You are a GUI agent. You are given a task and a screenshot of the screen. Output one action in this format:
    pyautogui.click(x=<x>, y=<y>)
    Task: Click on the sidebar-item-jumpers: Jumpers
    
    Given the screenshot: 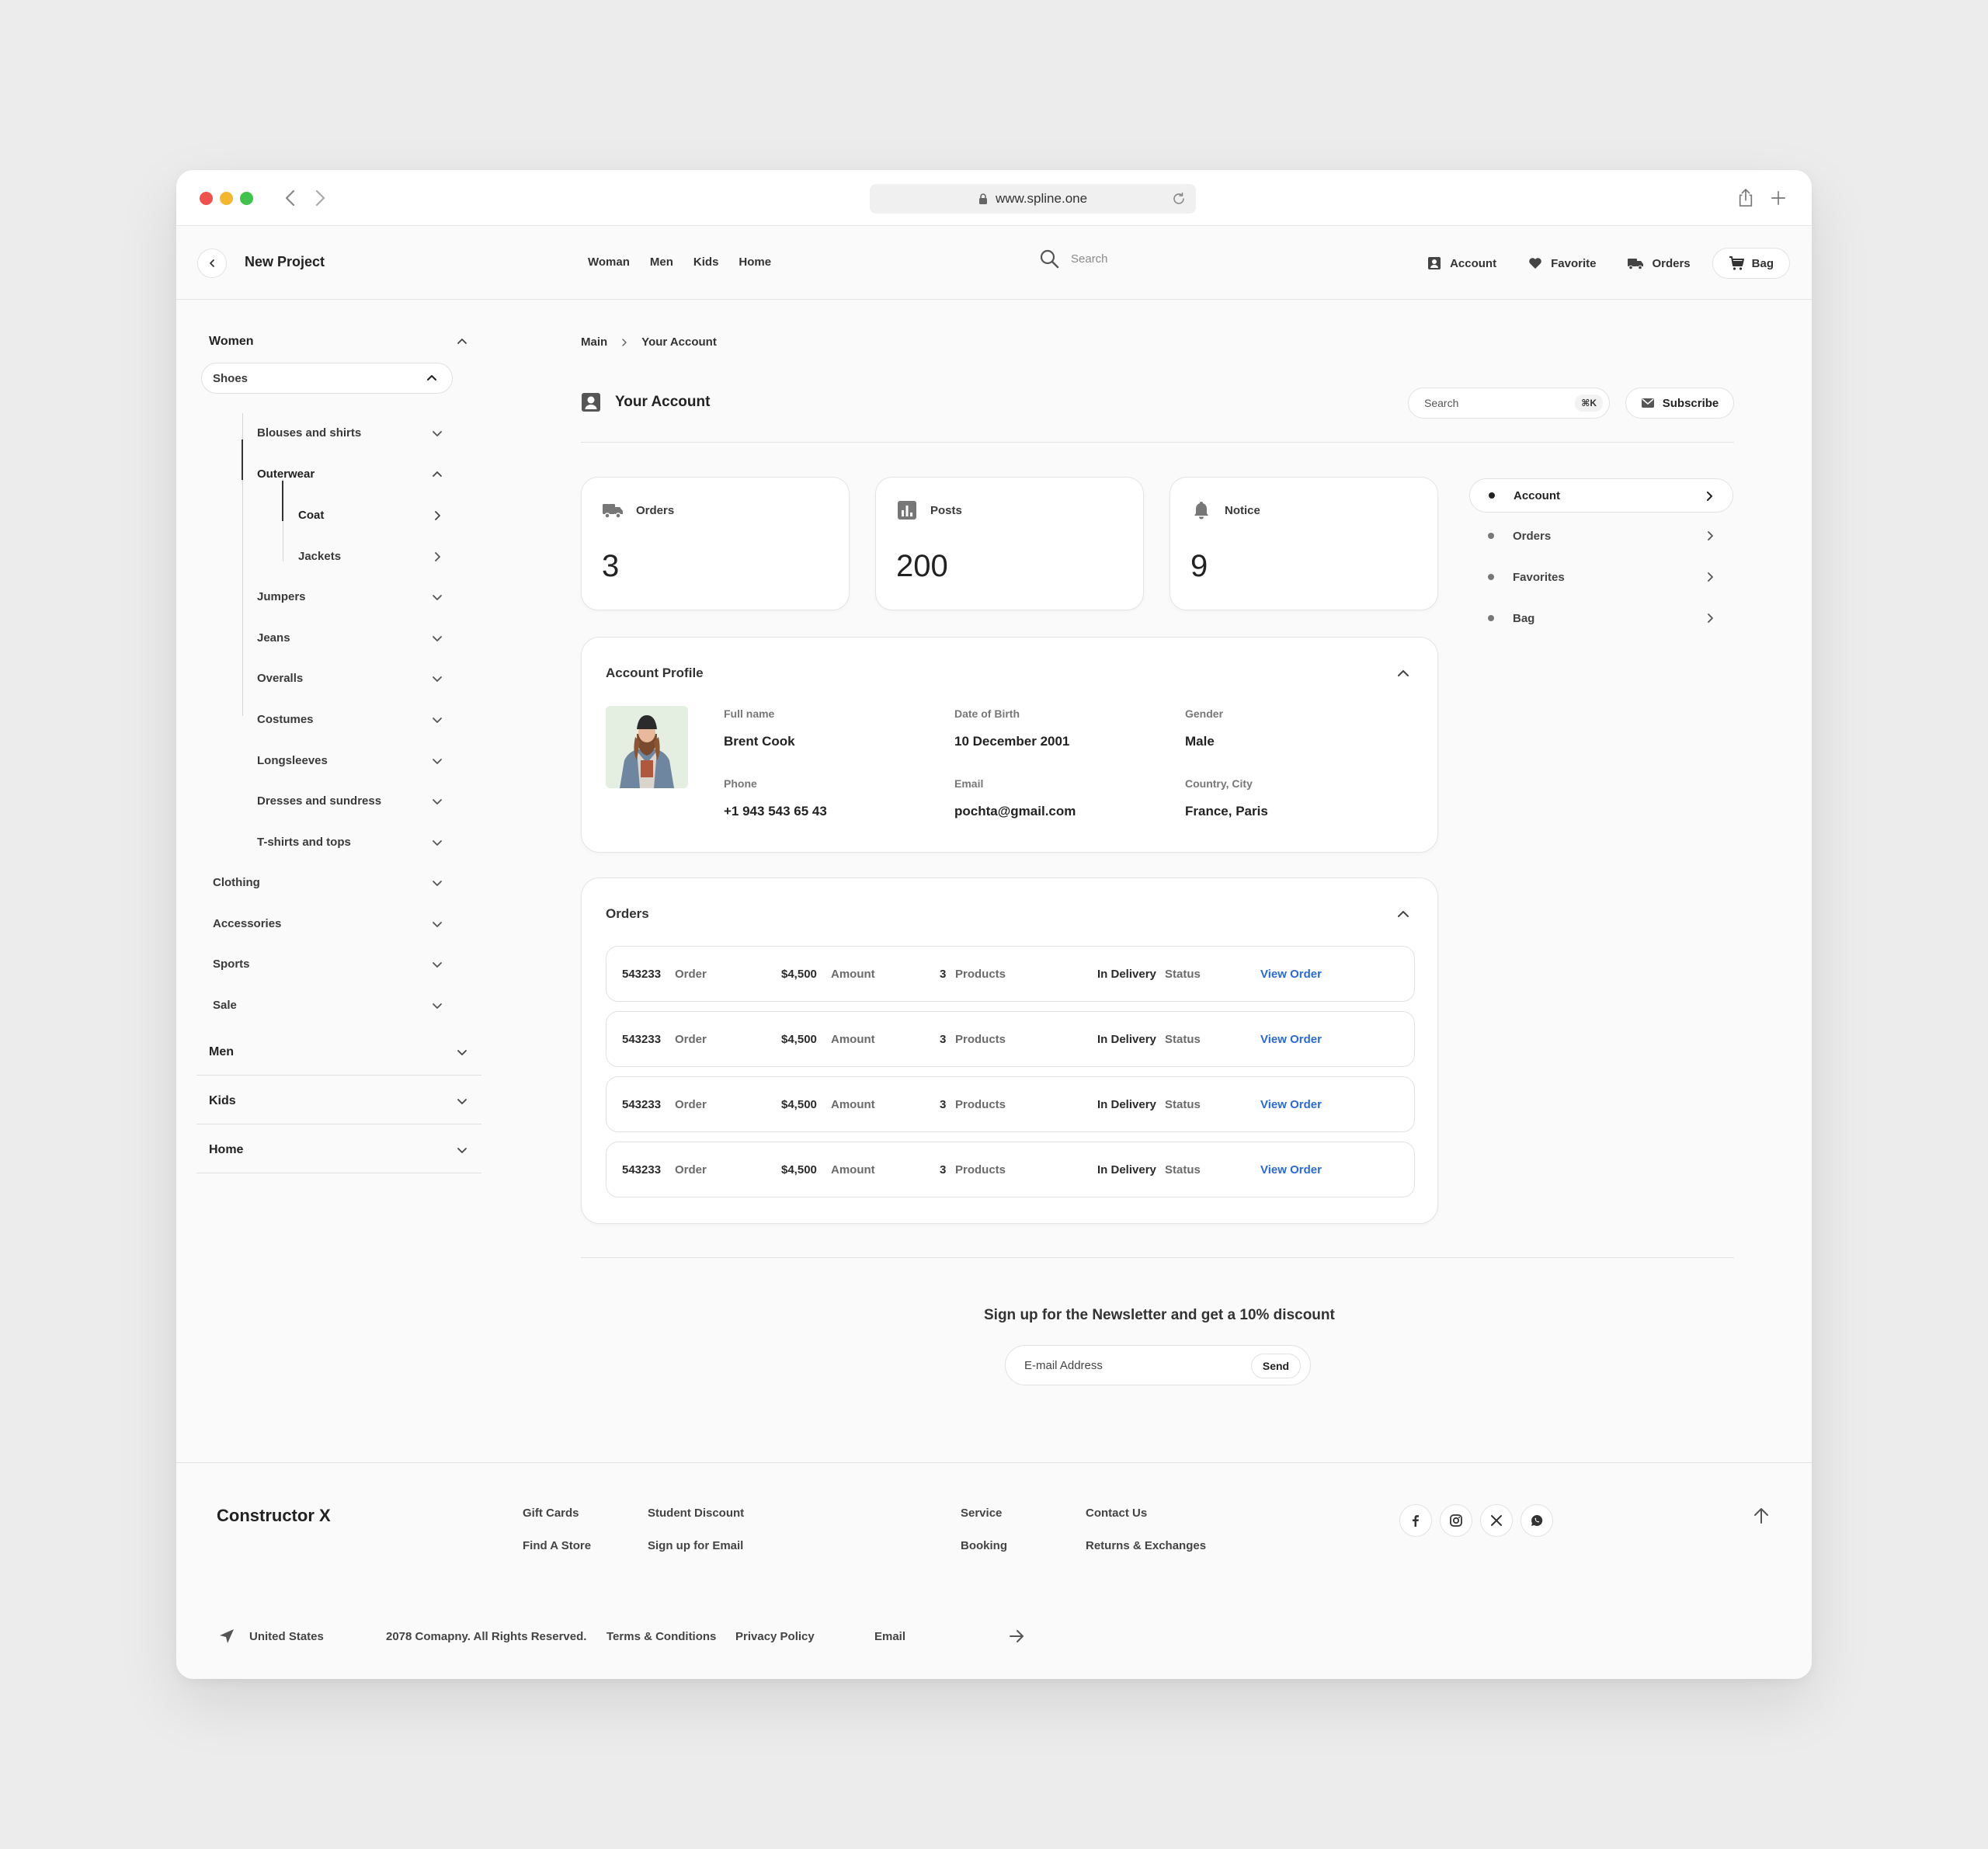 What is the action you would take?
    pyautogui.click(x=350, y=596)
    